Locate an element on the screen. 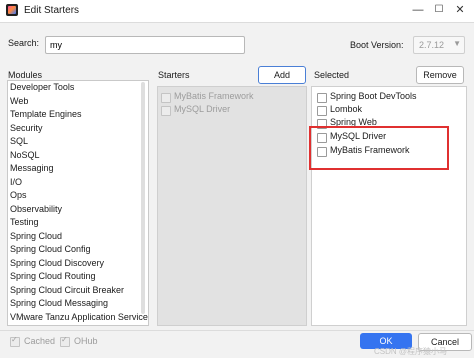  module-item: Spring Cloud Config is located at coordinates (78, 250).